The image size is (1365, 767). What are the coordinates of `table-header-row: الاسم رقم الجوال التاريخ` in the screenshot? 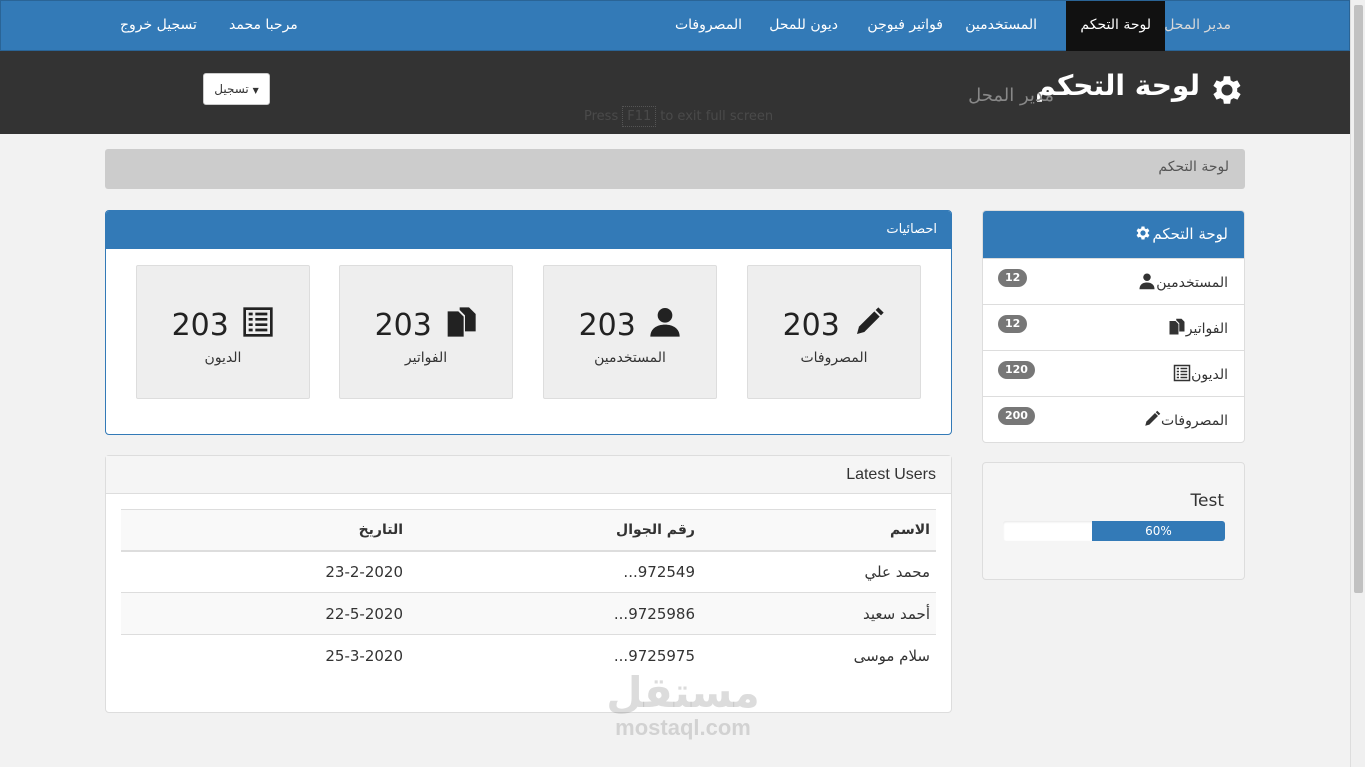 It's located at (528, 530).